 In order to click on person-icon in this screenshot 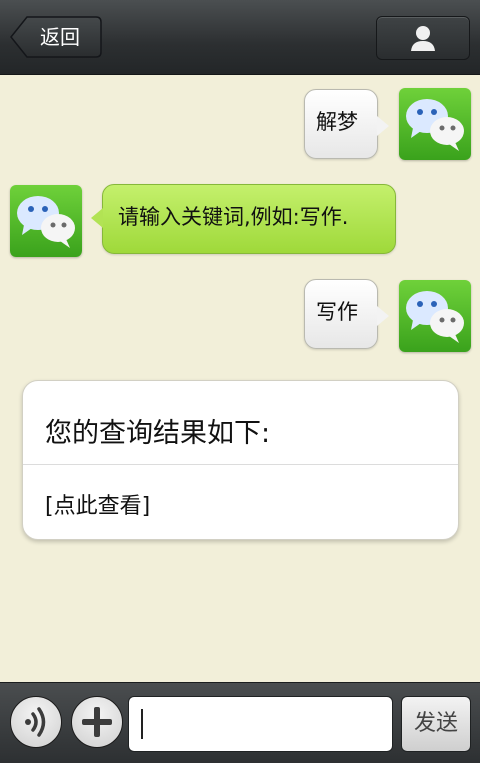, I will do `click(423, 38)`.